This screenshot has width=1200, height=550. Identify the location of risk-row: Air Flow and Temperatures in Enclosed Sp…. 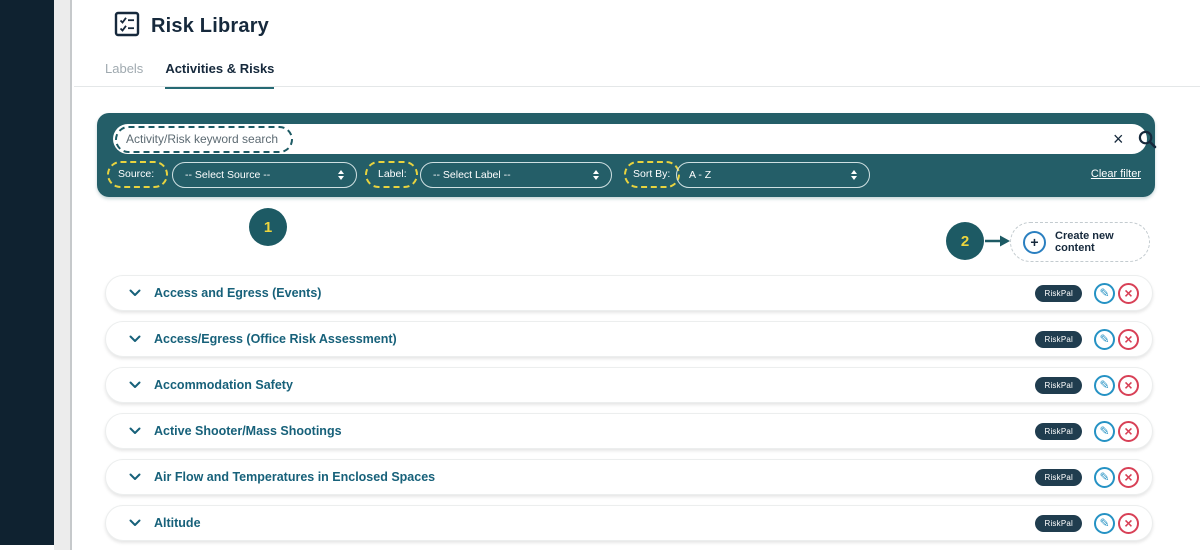
(629, 477).